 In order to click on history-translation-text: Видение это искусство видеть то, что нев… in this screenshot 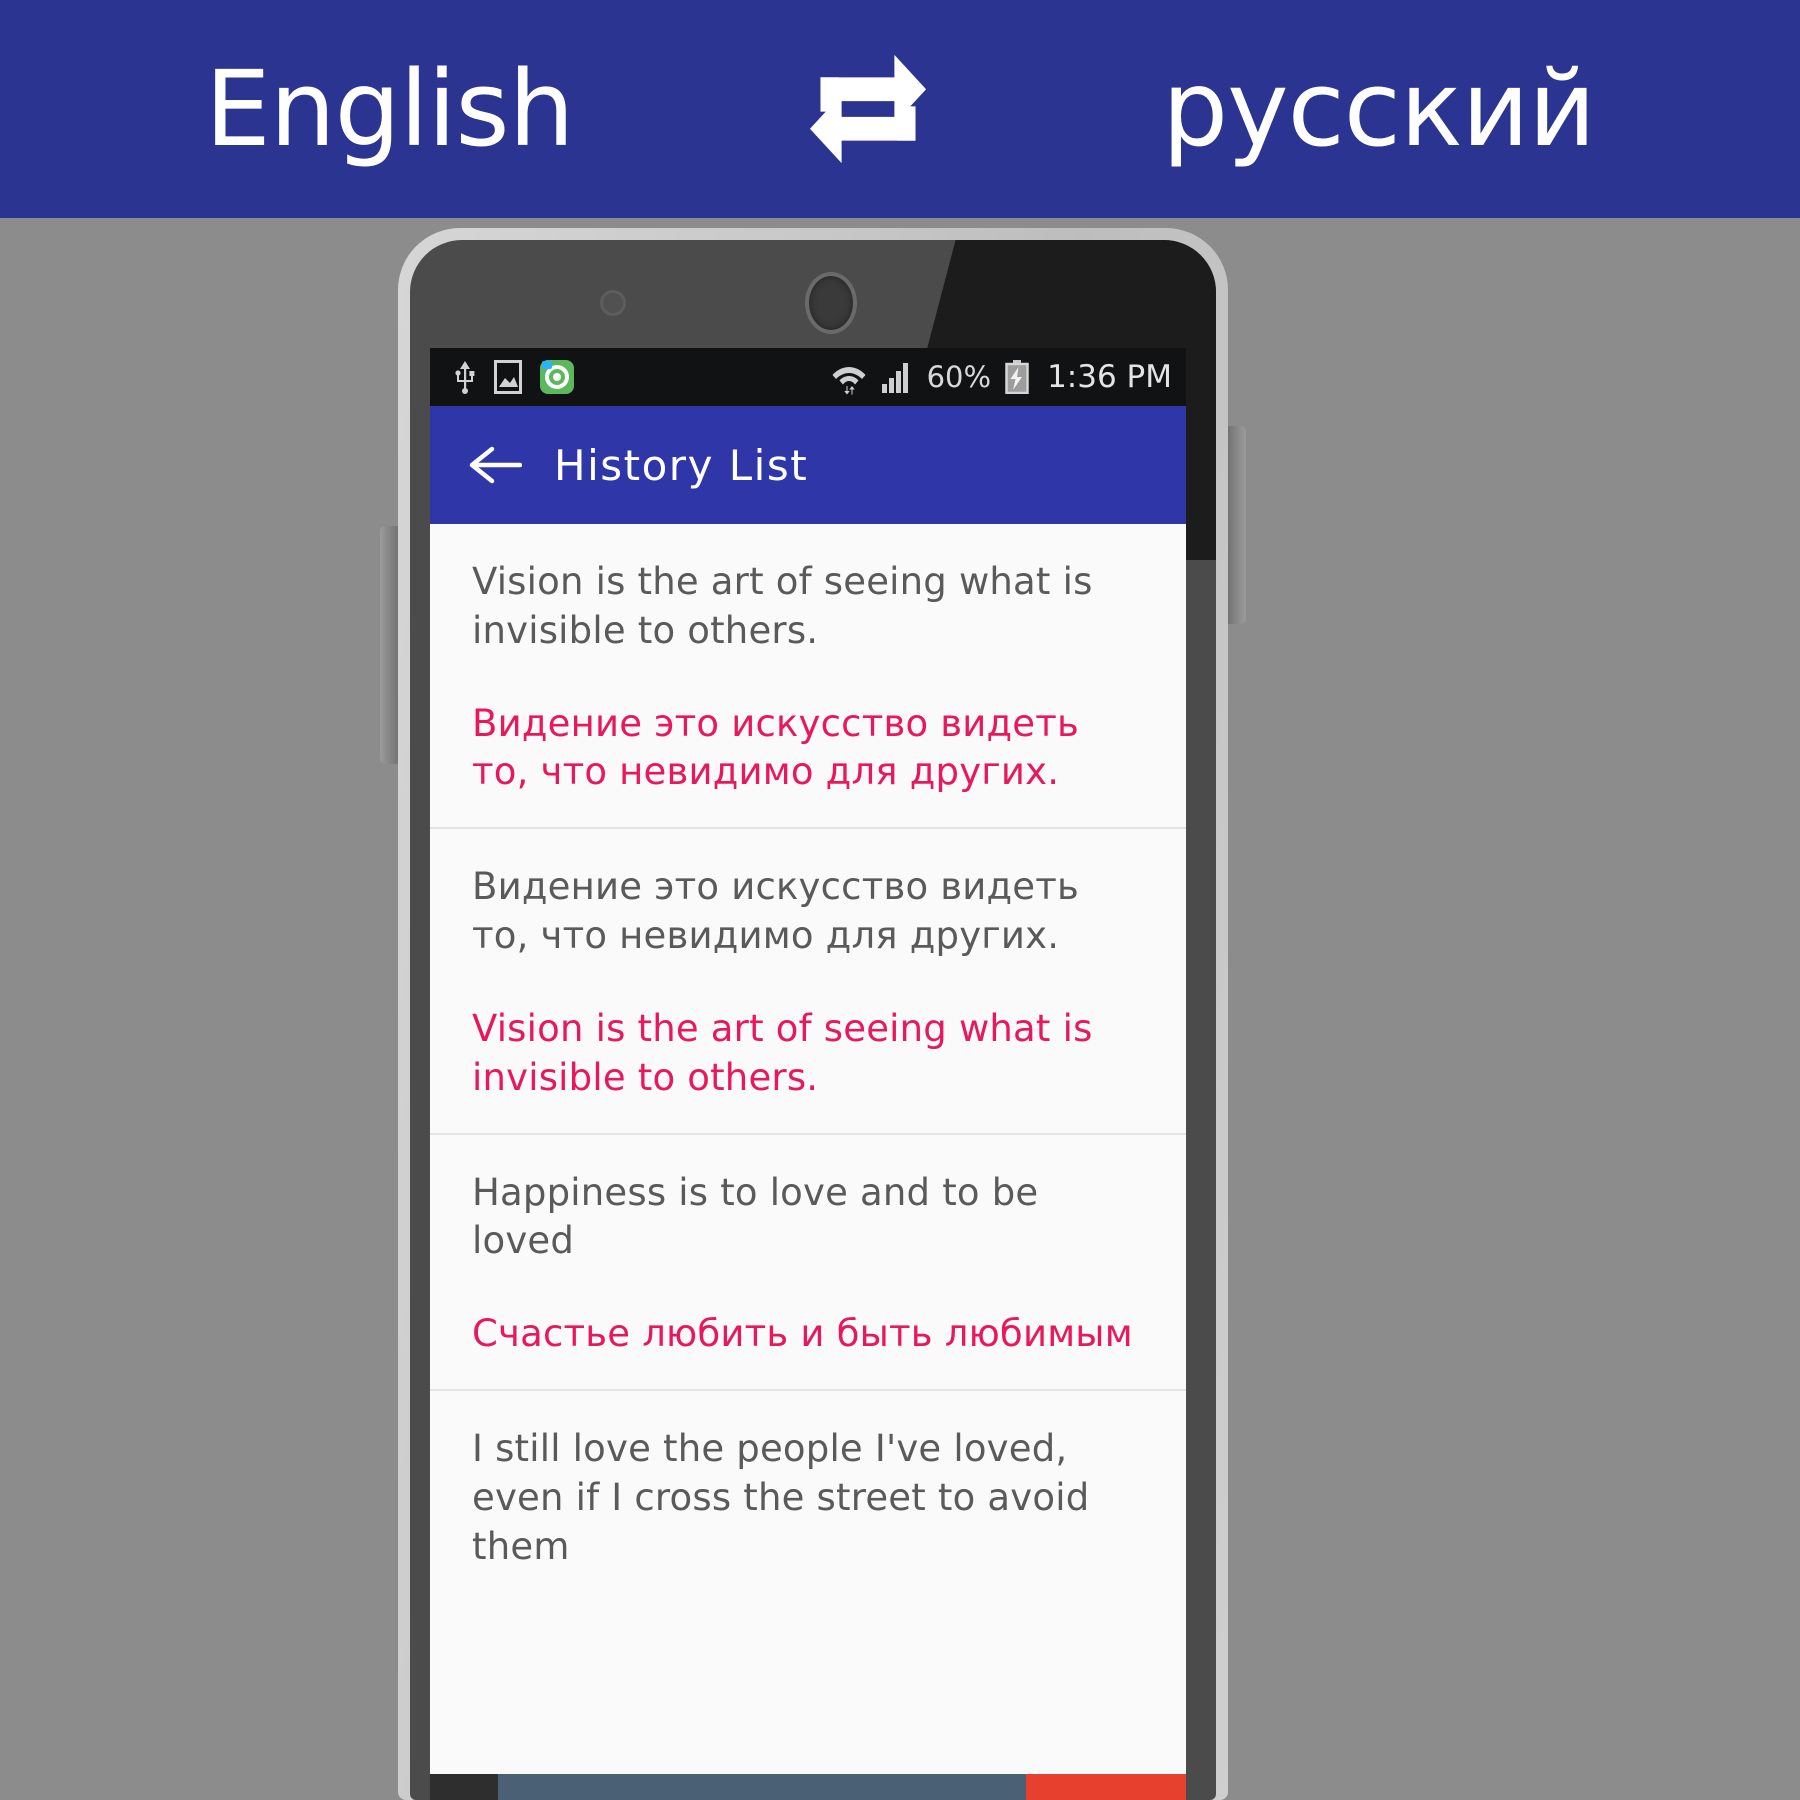, I will do `click(776, 747)`.